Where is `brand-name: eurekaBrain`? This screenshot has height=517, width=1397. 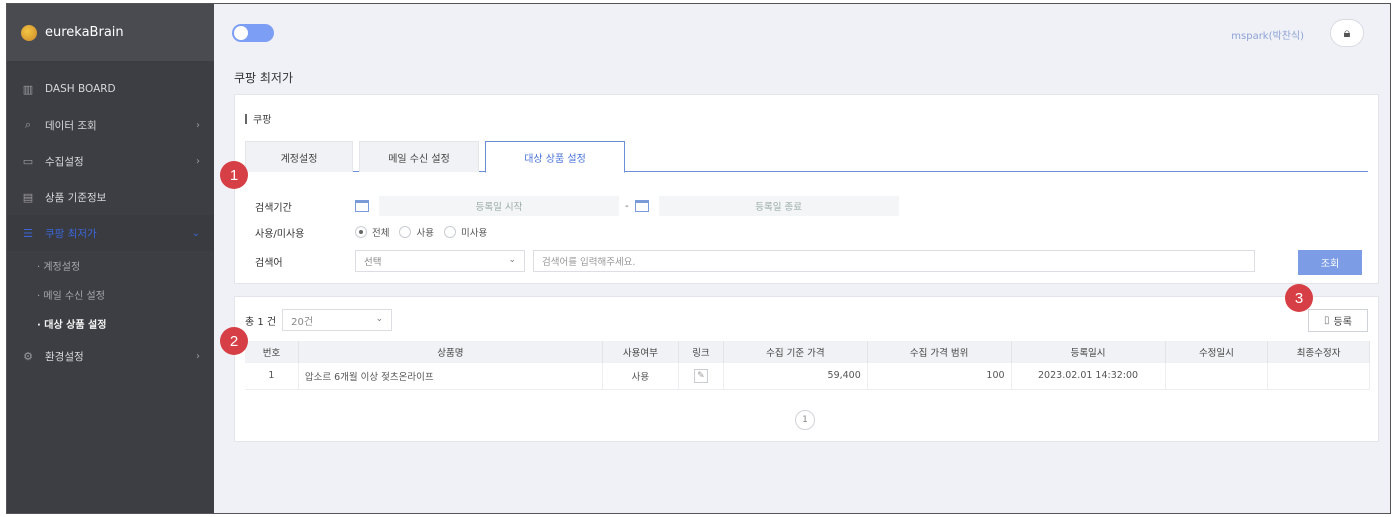
brand-name: eurekaBrain is located at coordinates (84, 32).